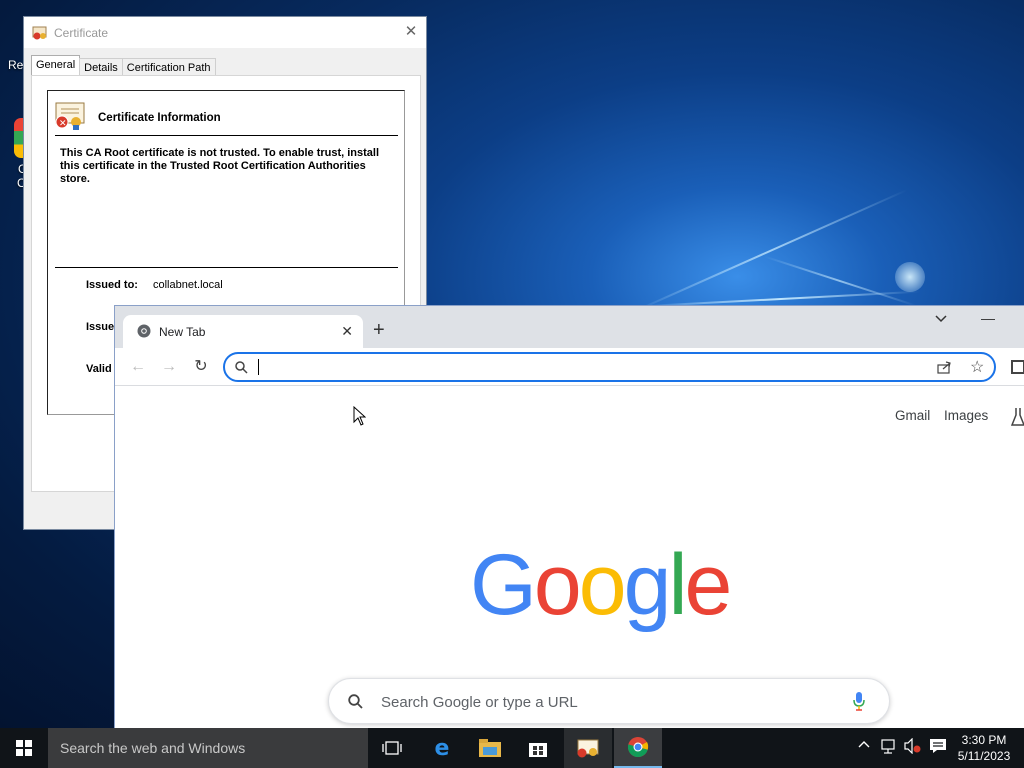 The image size is (1024, 768). I want to click on issued-by-label: Issue, so click(100, 327).